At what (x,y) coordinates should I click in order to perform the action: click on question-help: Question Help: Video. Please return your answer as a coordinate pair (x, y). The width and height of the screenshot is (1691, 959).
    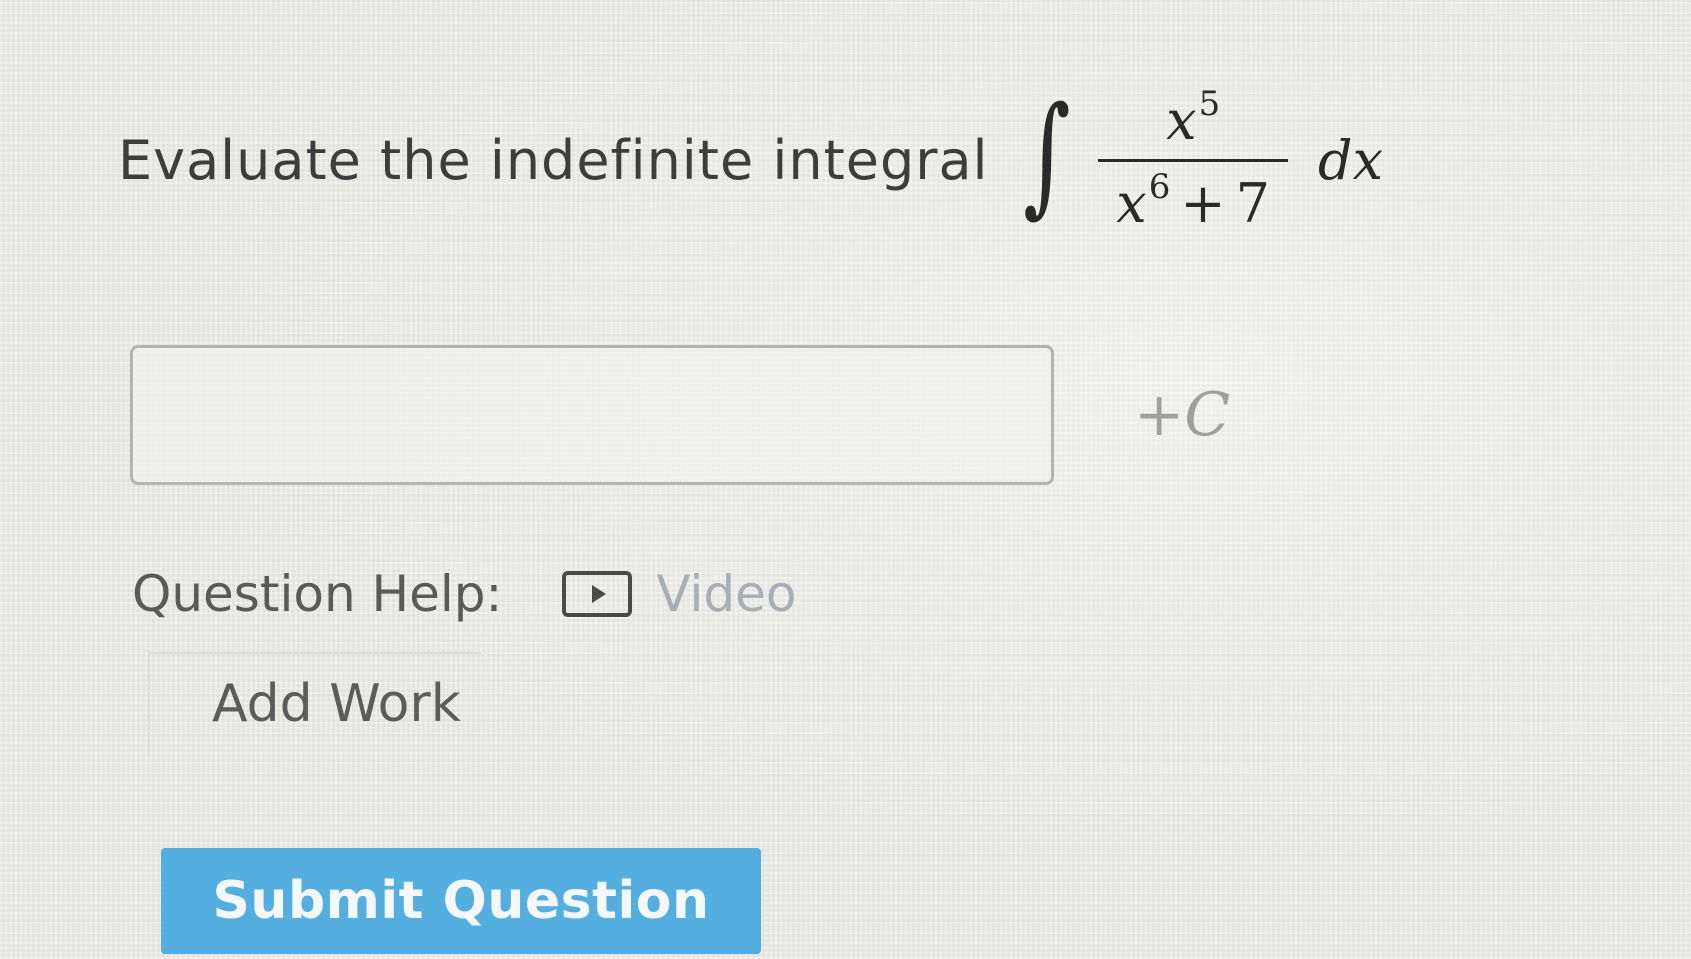
    Looking at the image, I should click on (464, 594).